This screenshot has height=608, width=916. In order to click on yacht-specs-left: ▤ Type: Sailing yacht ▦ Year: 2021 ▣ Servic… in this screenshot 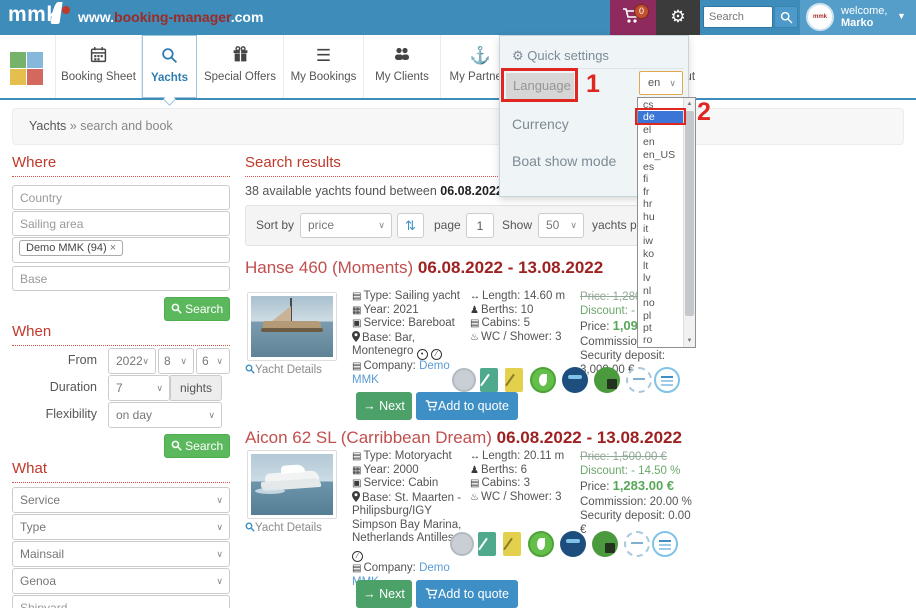, I will do `click(410, 338)`.